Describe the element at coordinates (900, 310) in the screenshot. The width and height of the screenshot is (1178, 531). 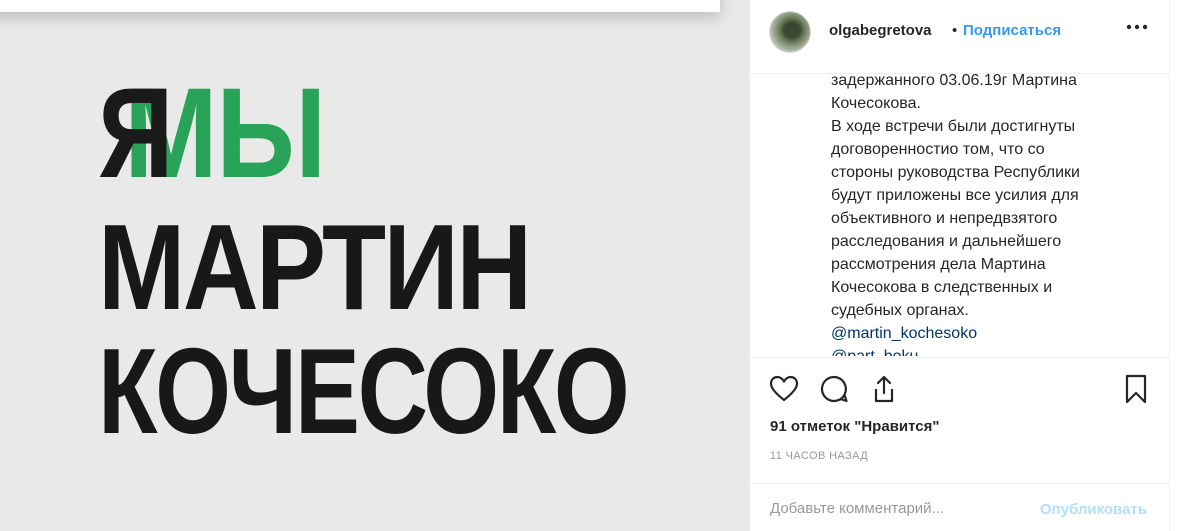
I see `caption-line: судебных органах.` at that location.